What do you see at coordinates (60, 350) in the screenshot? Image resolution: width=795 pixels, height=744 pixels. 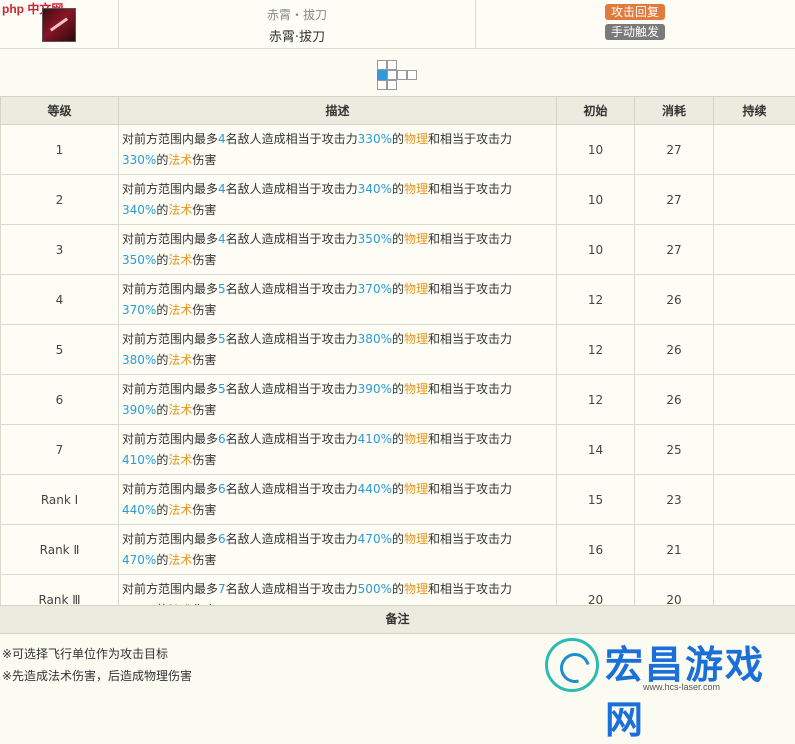 I see `level-cell: 5` at bounding box center [60, 350].